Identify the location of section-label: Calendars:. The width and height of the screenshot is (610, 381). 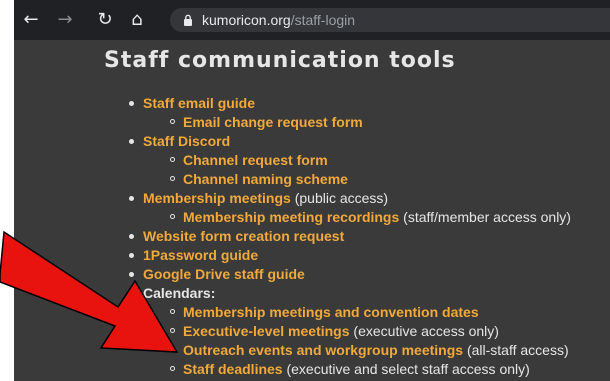
(179, 293).